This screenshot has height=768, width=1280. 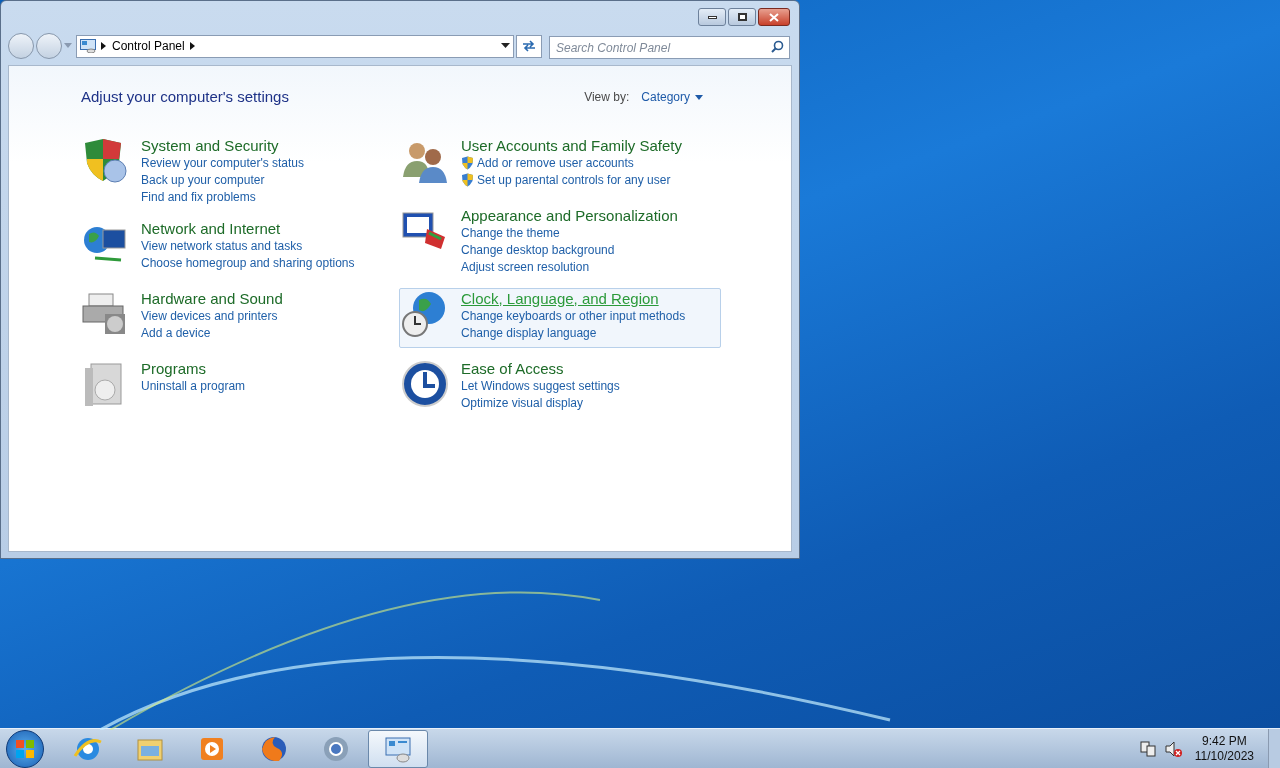 I want to click on task-link: Change desktop background, so click(x=538, y=250).